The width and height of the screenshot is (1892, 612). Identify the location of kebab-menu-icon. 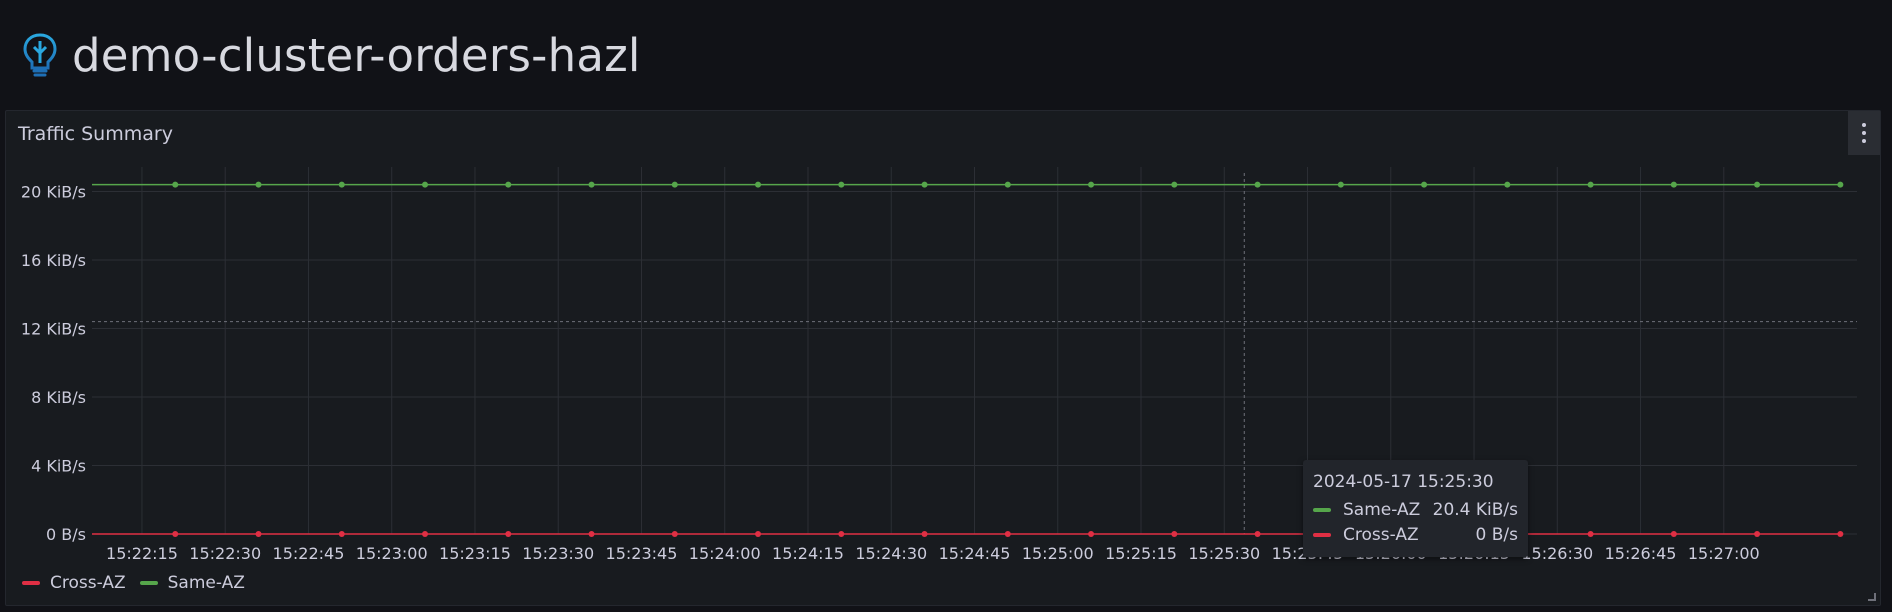
(1864, 133).